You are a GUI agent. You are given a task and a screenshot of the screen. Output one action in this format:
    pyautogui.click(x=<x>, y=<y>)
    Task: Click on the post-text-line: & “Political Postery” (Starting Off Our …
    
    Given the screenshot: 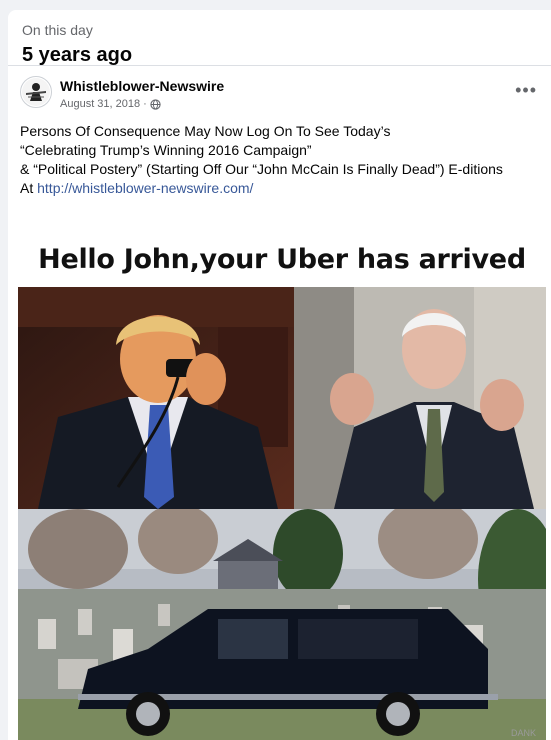 What is the action you would take?
    pyautogui.click(x=261, y=169)
    